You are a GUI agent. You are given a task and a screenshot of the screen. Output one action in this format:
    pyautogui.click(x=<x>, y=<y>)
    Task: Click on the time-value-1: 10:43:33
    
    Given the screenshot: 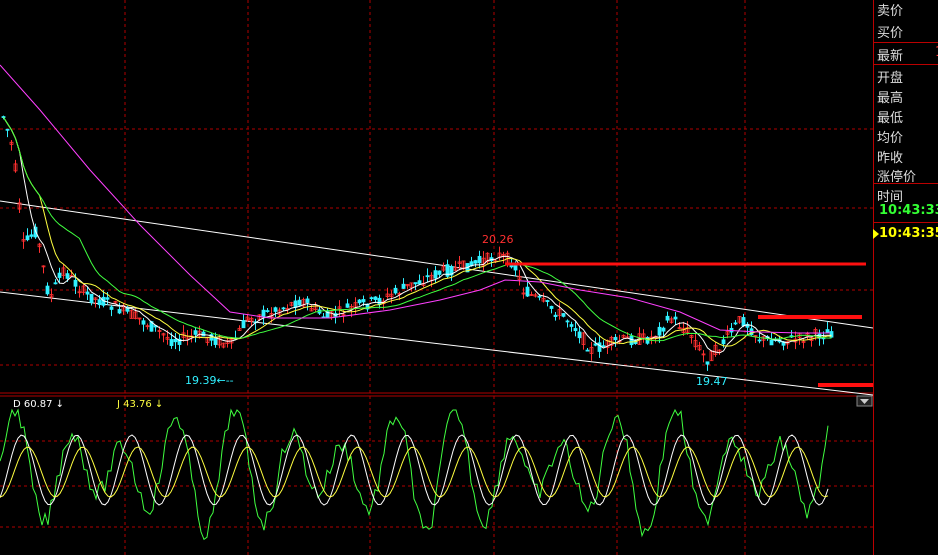 What is the action you would take?
    pyautogui.click(x=908, y=210)
    